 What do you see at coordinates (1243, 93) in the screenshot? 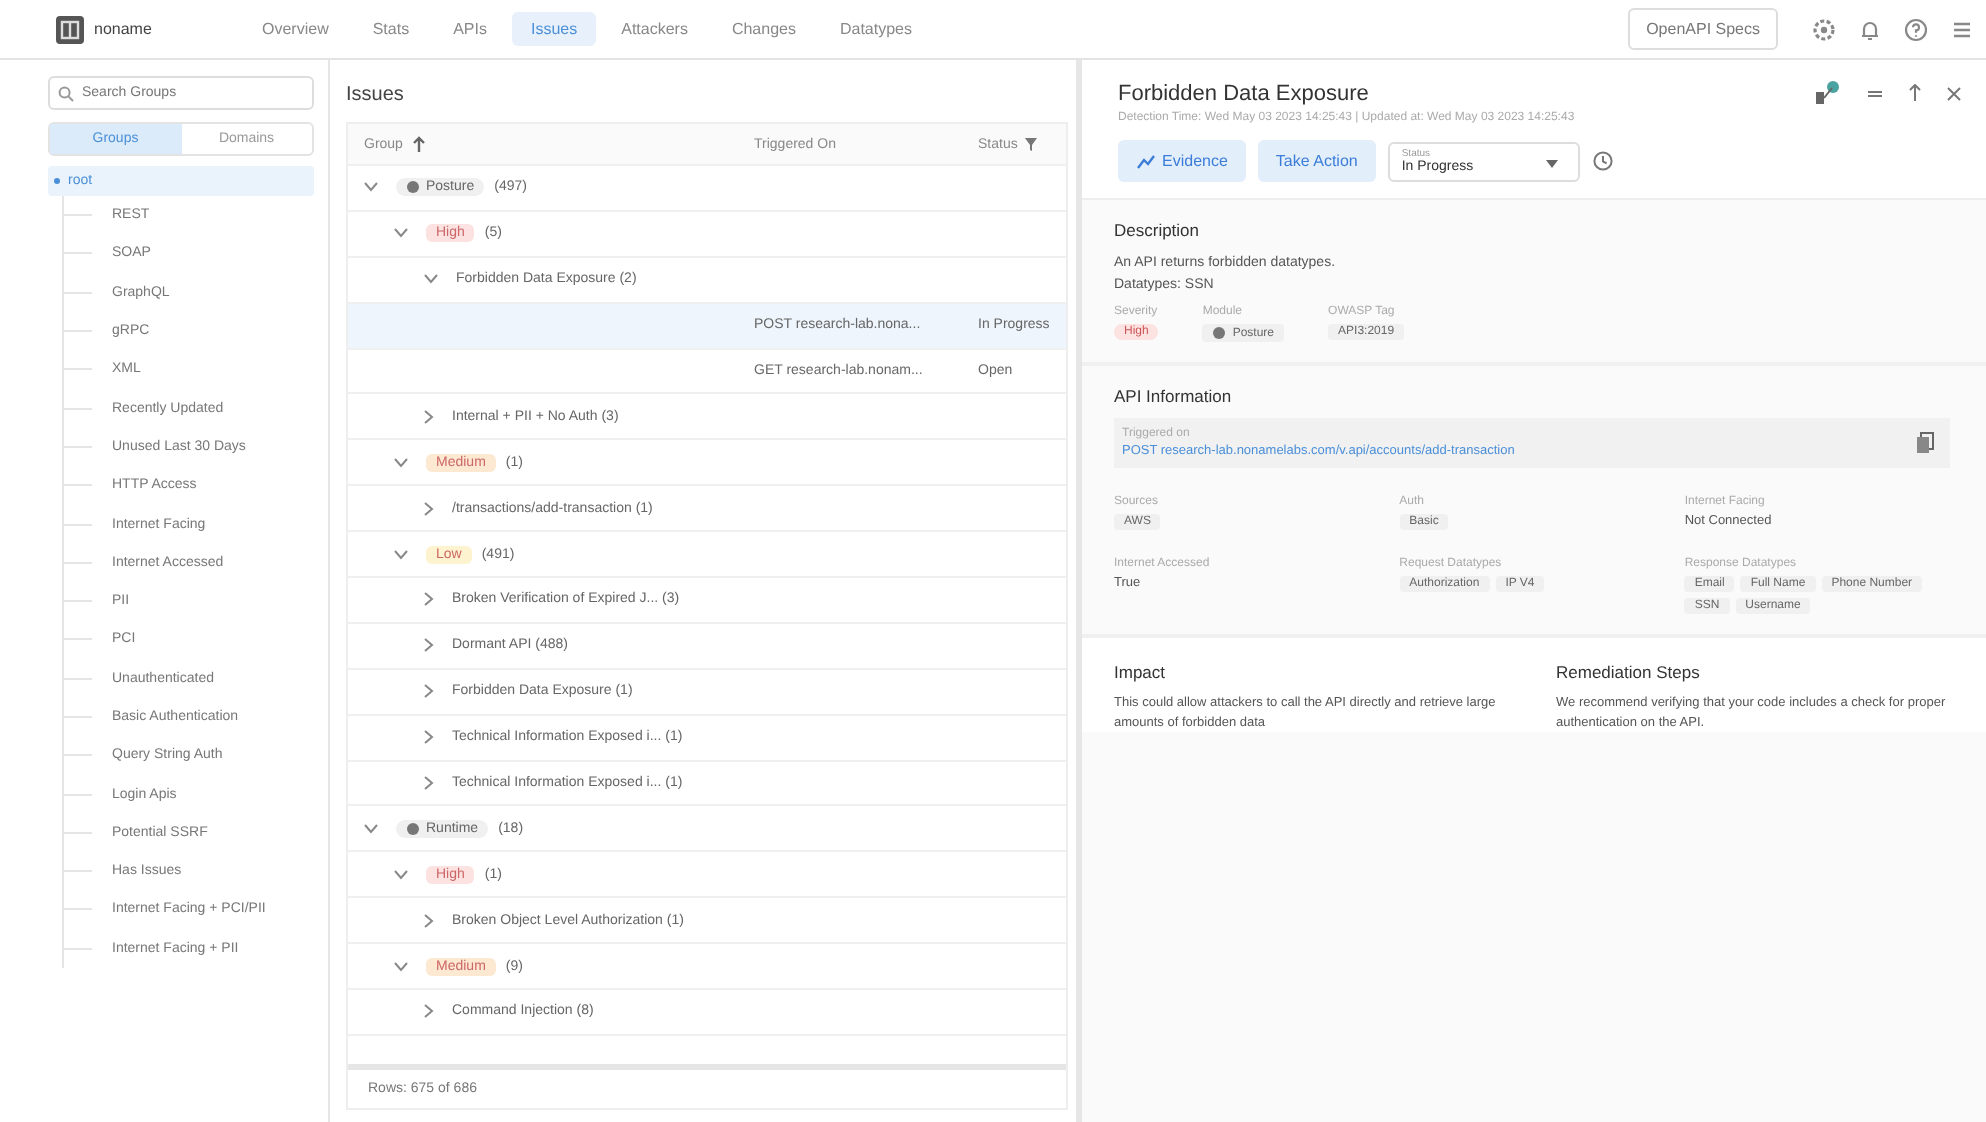
I see `issue-title: Forbidden Data Exposure` at bounding box center [1243, 93].